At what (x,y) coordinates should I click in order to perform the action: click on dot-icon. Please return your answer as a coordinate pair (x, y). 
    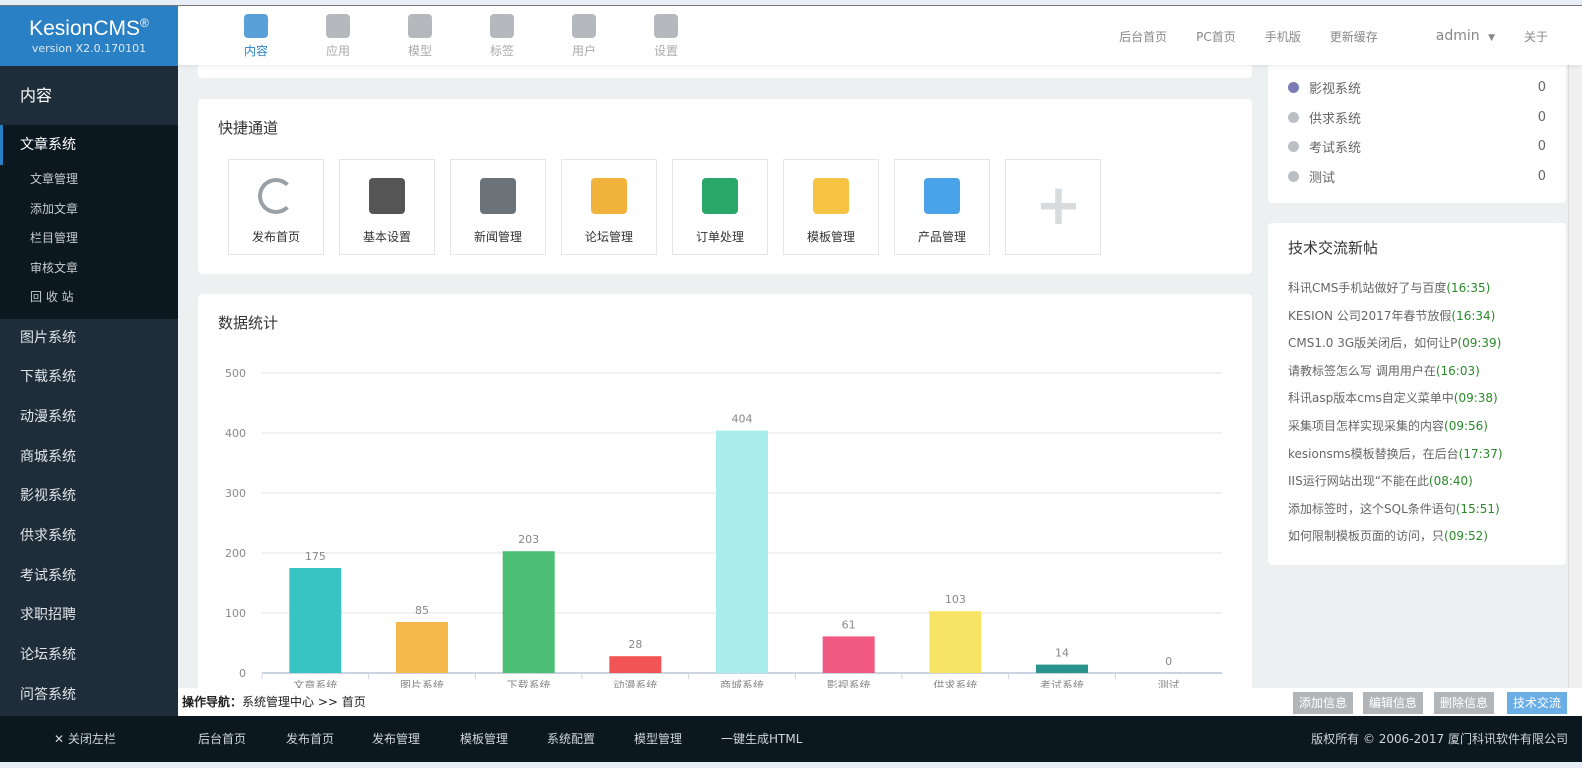
    Looking at the image, I should click on (1293, 117).